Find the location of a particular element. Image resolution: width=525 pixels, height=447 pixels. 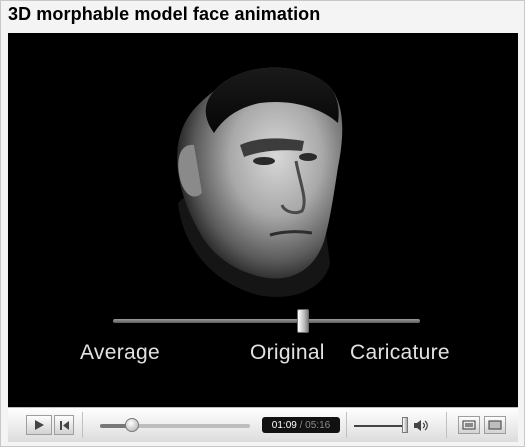

morph-slider-thumb is located at coordinates (303, 321).